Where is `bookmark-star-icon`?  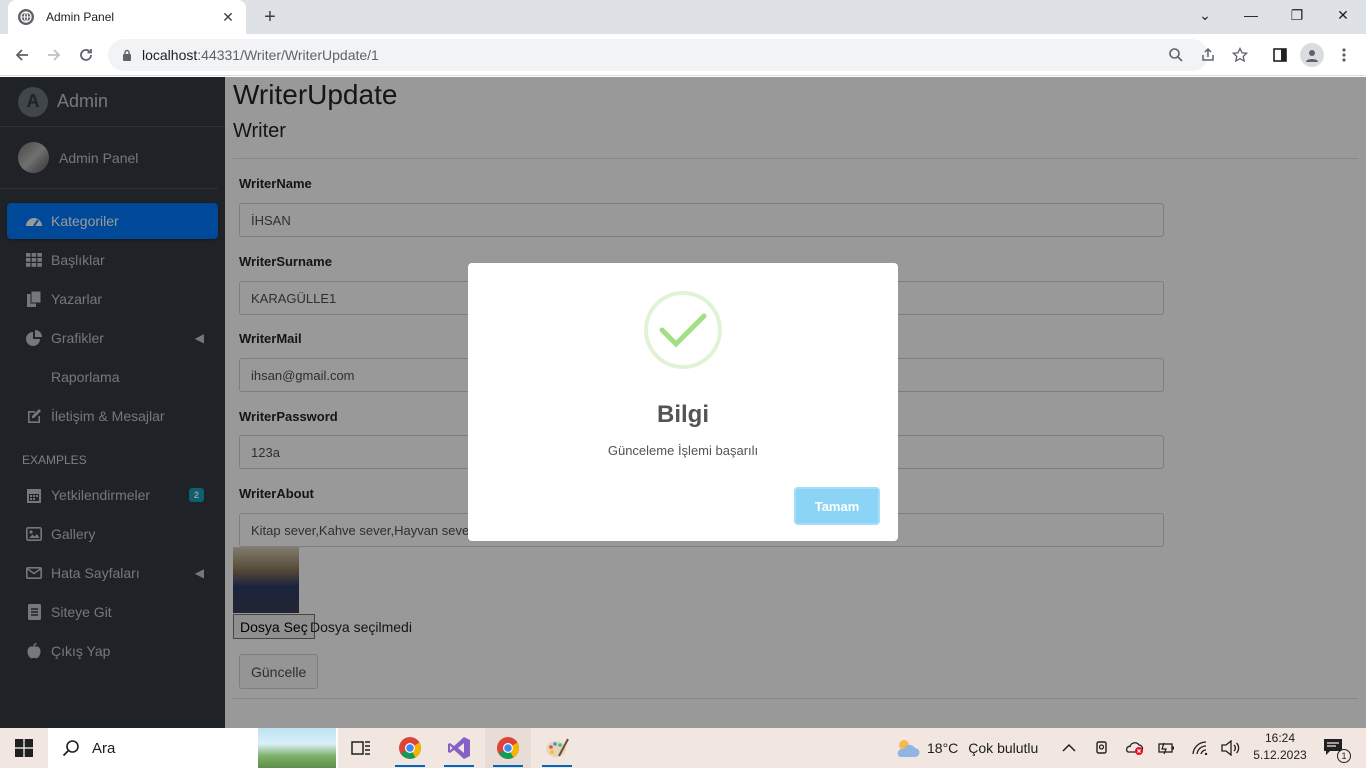
bookmark-star-icon is located at coordinates (1240, 55).